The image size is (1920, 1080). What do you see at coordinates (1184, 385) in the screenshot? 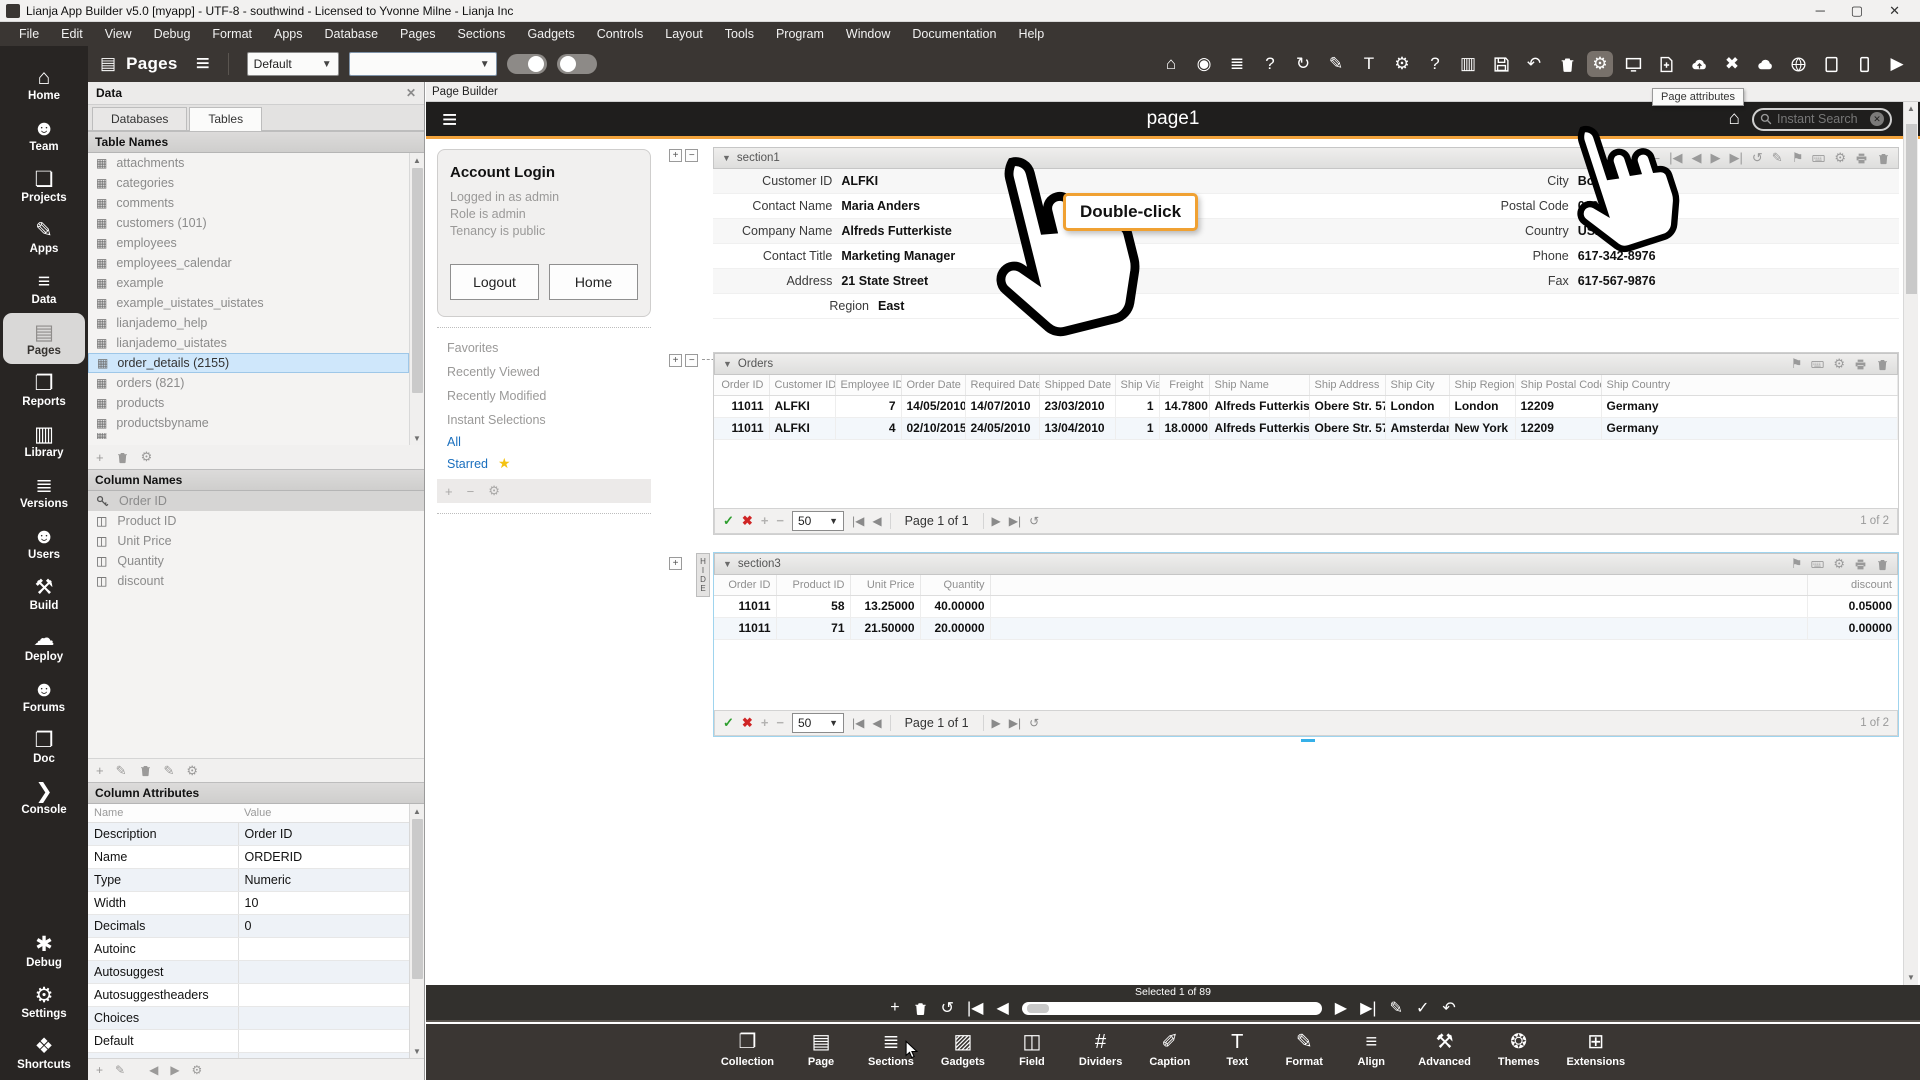
I see `grid-header-freight: Freight` at bounding box center [1184, 385].